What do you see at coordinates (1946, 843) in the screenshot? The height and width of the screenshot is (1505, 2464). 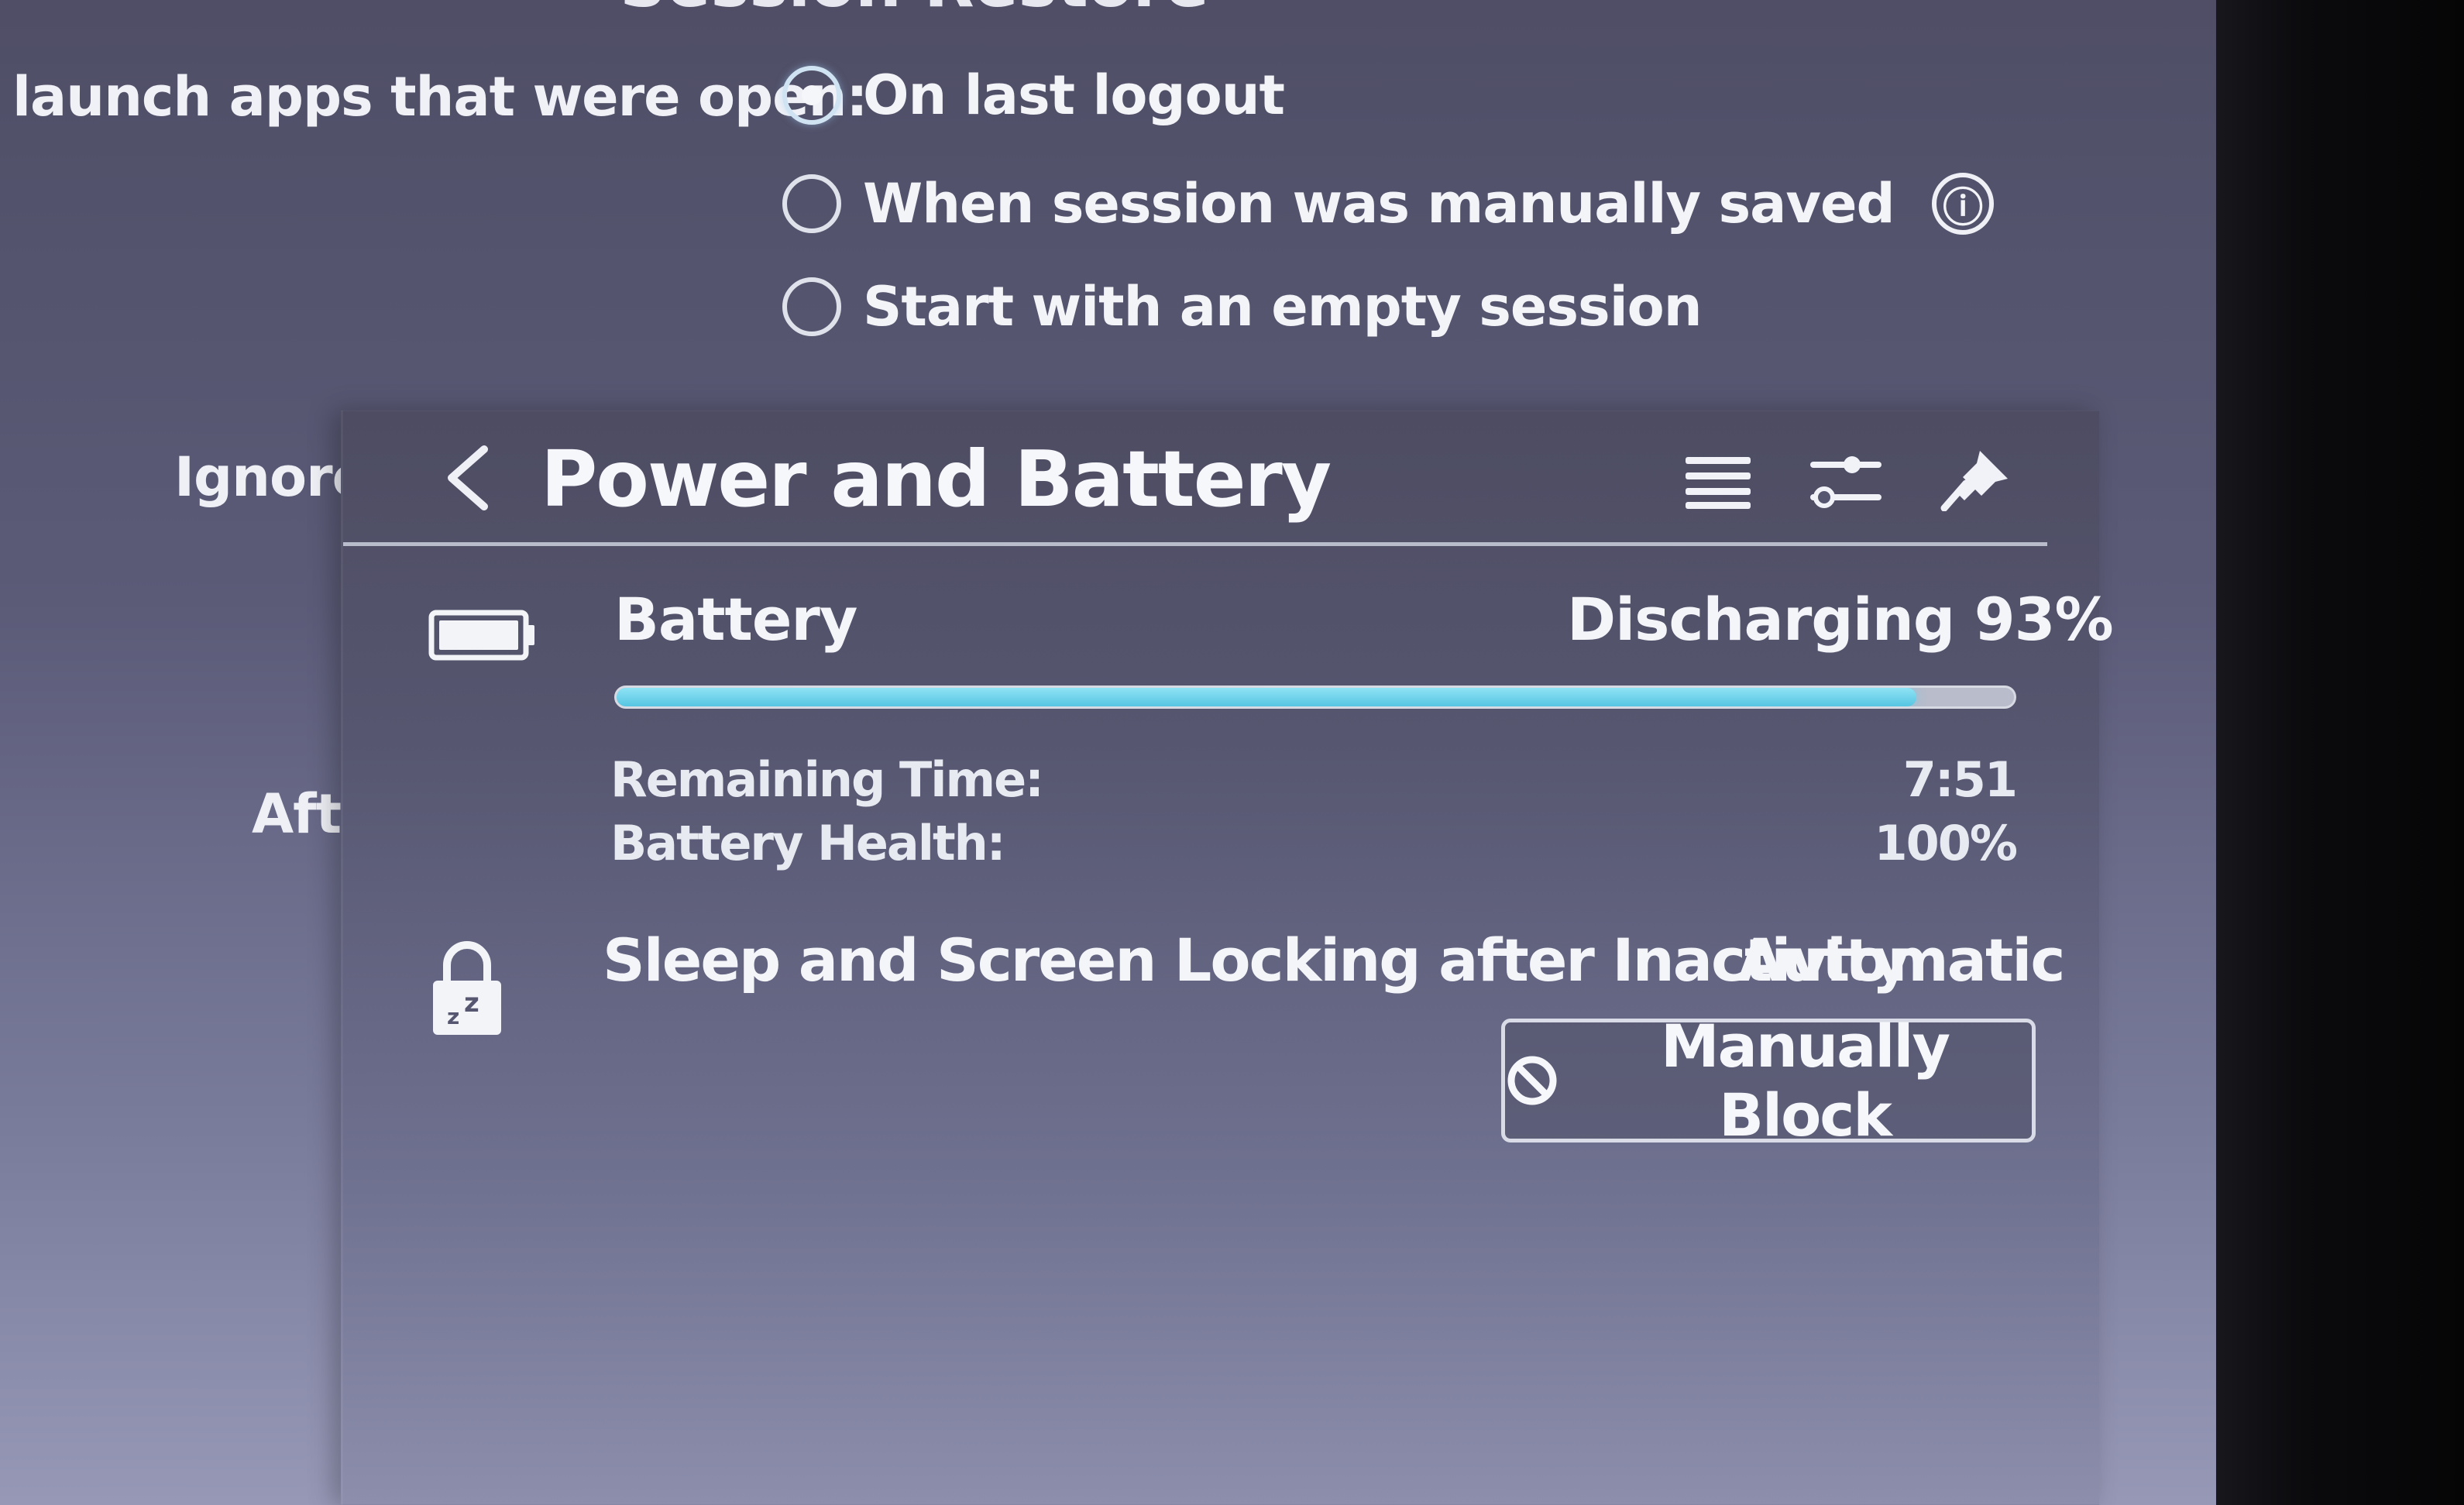 I see `battery-health-value: 100%` at bounding box center [1946, 843].